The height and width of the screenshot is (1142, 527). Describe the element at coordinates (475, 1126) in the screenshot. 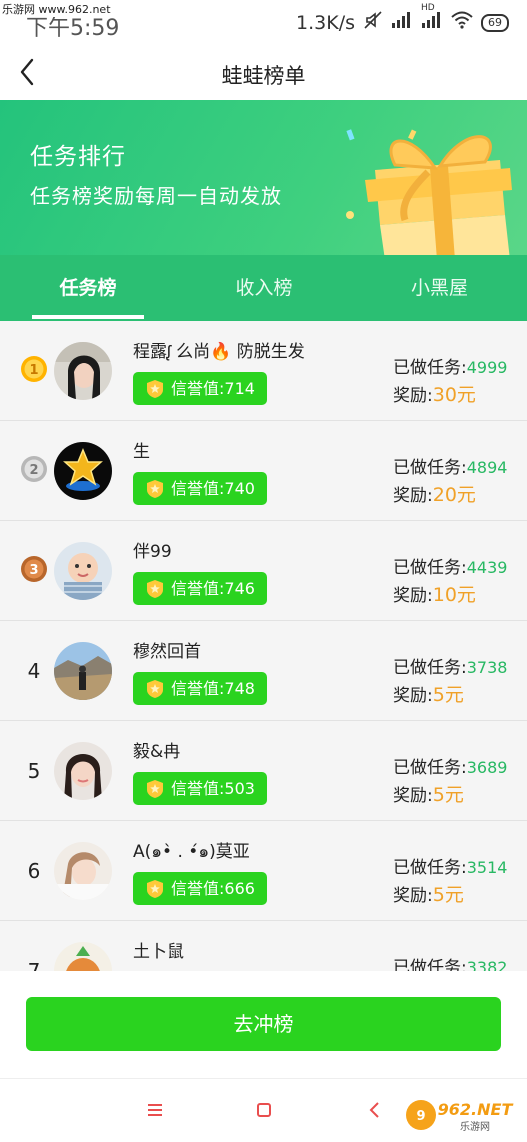

I see `svg-text: 乐游网` at that location.